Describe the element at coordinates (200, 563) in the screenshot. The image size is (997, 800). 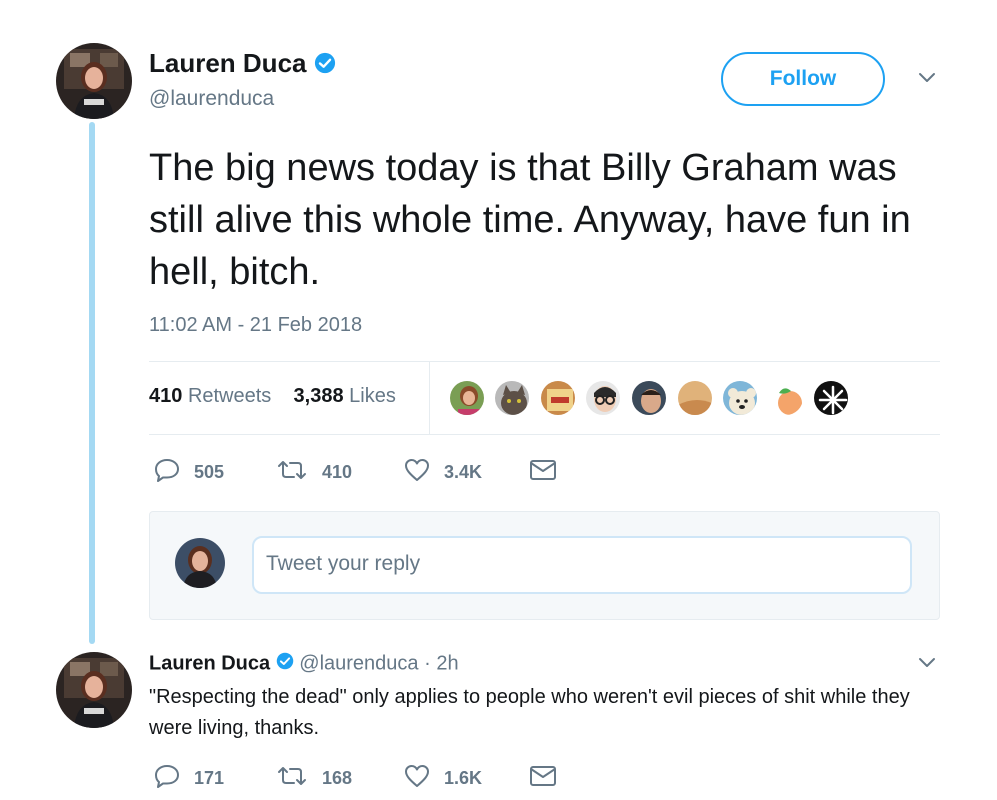
I see `current-user-avatar` at that location.